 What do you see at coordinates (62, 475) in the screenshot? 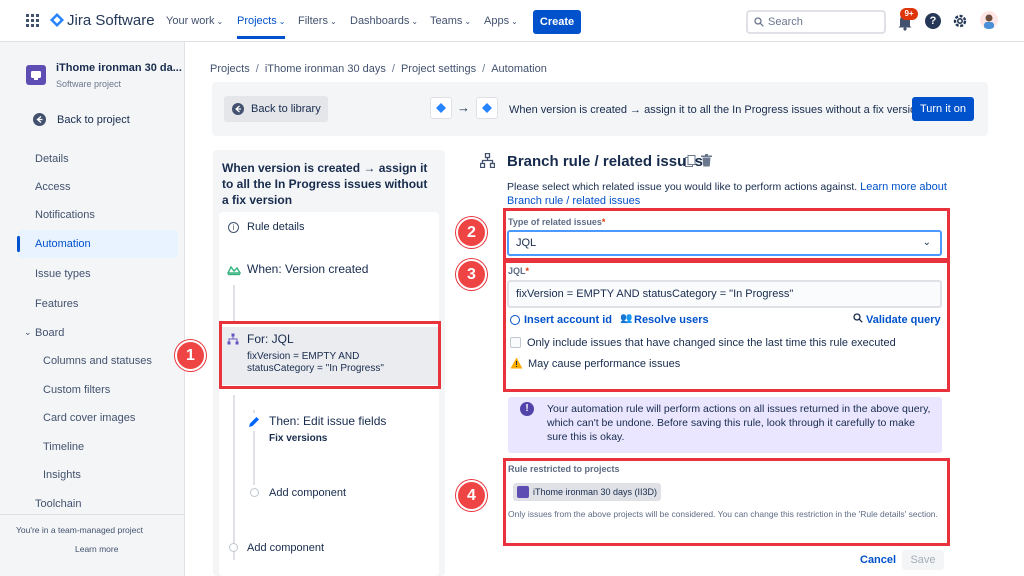
I see `sidebar-item-insights: Insights` at bounding box center [62, 475].